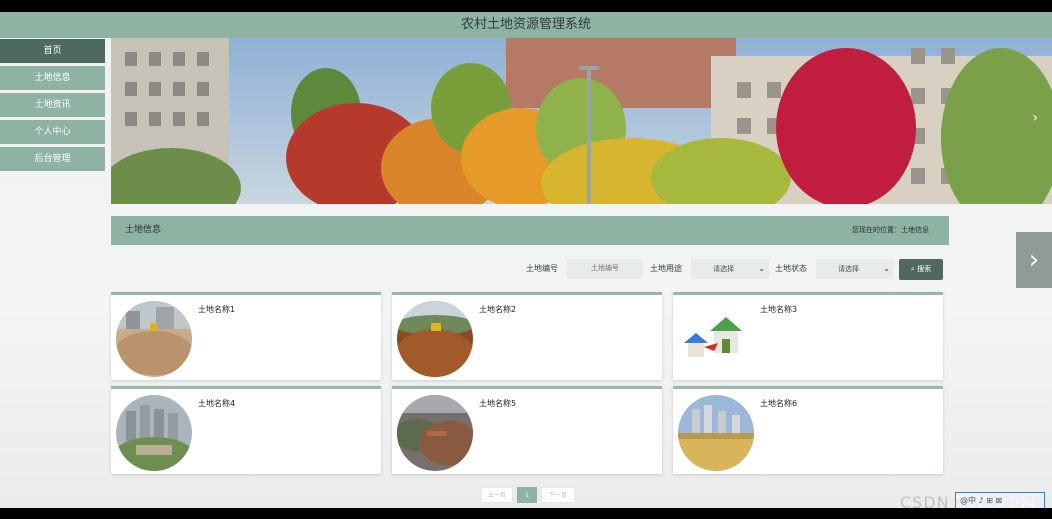 The width and height of the screenshot is (1052, 519). Describe the element at coordinates (808, 336) in the screenshot. I see `land-card: 土地名称3` at that location.